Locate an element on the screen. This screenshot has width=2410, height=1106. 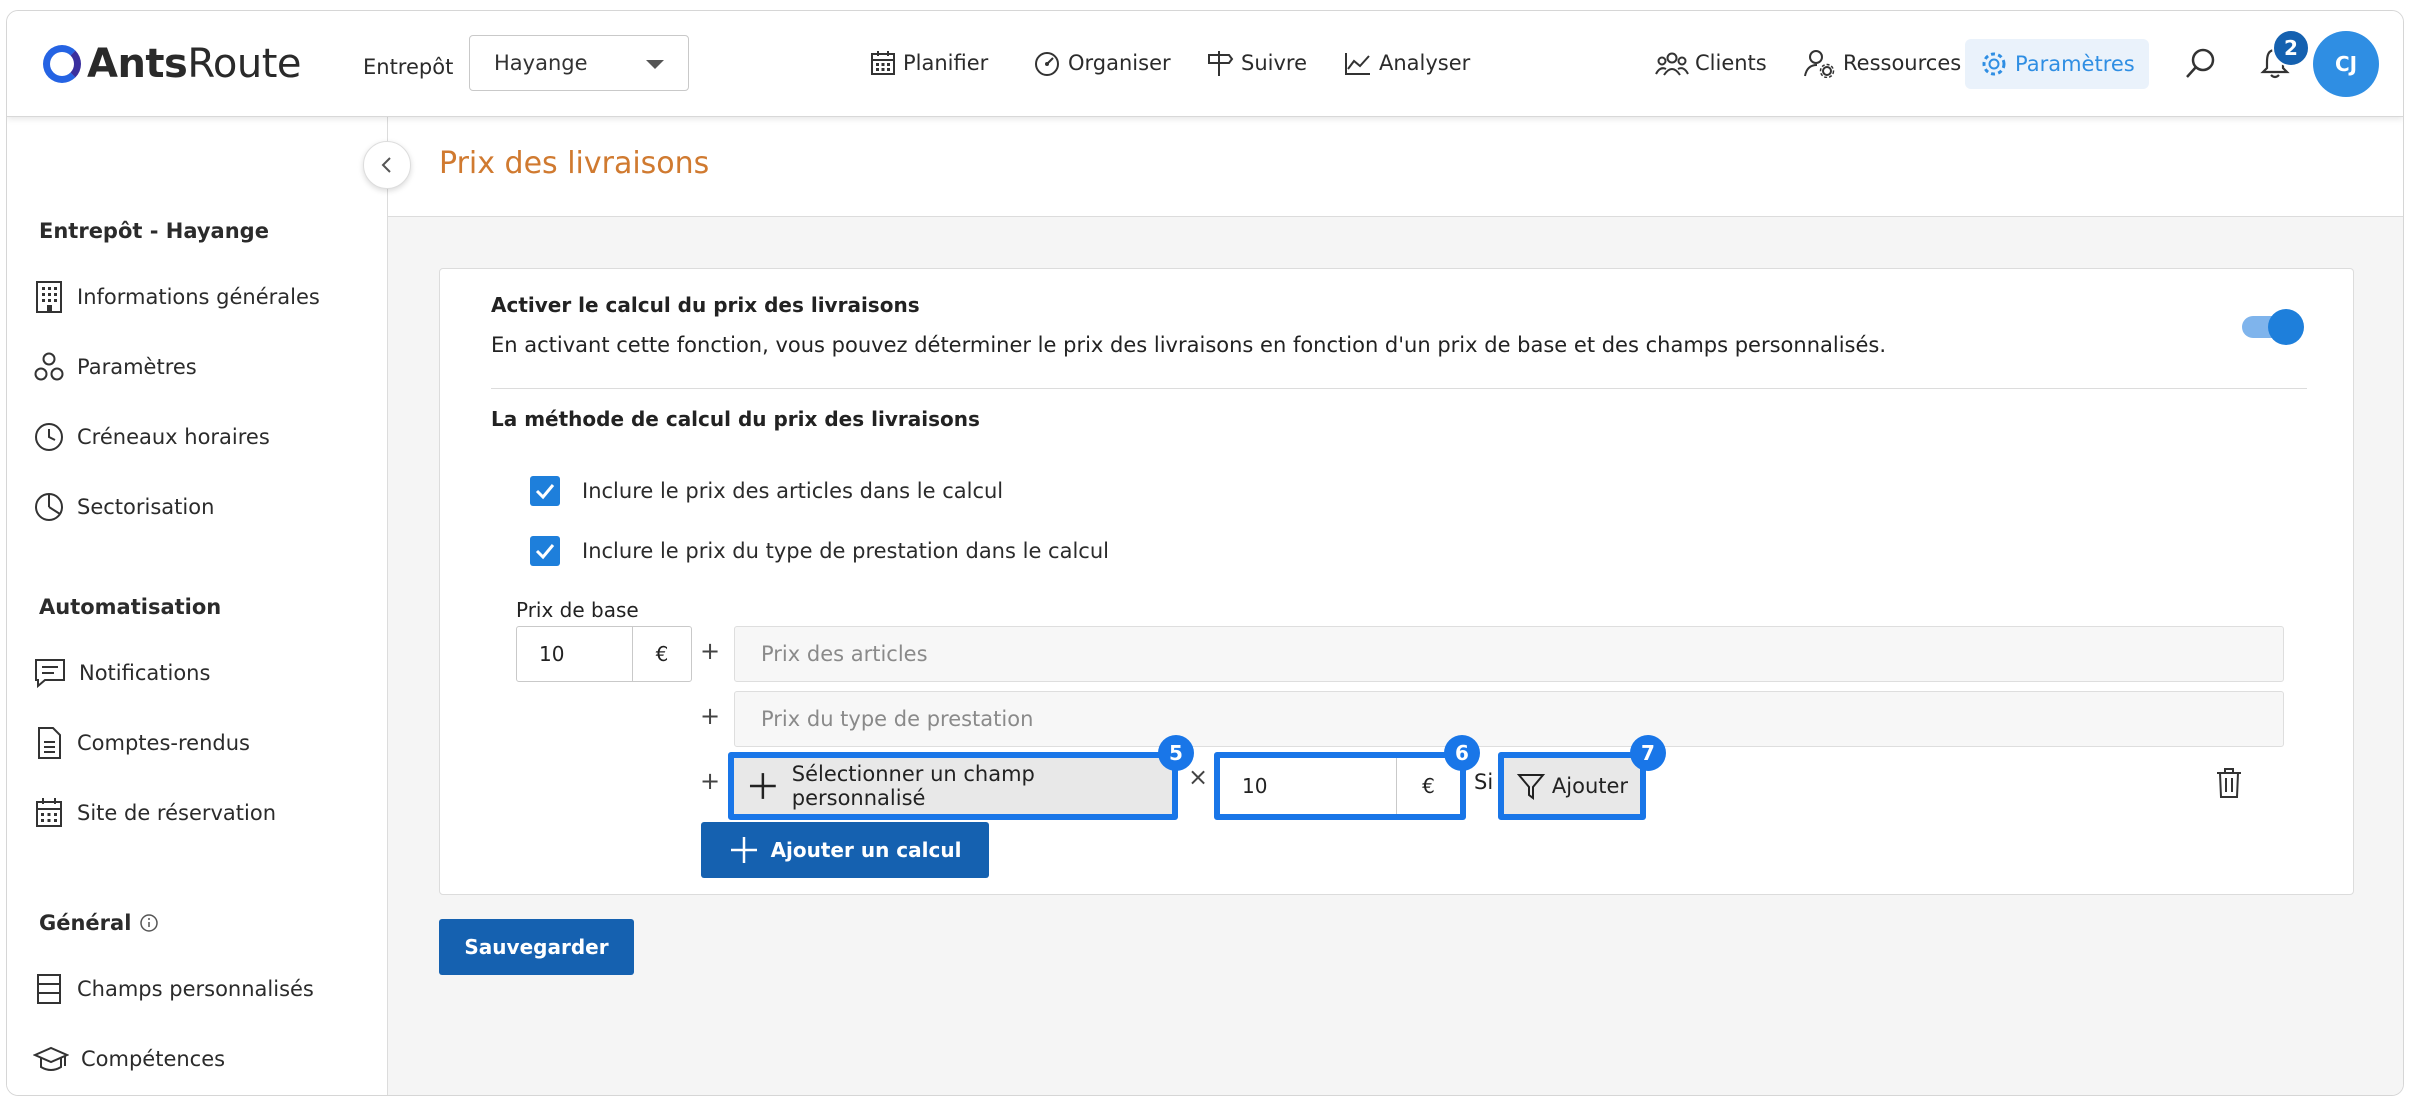
user-settings-icon is located at coordinates (1819, 64).